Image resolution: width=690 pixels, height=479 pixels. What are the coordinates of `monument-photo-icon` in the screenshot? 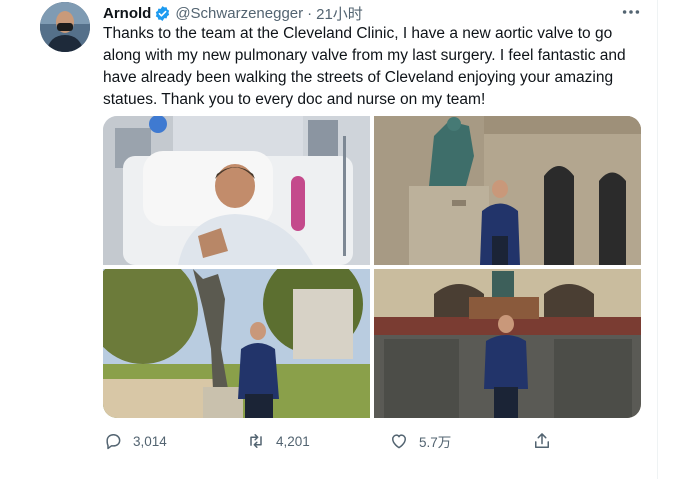 It's located at (507, 343).